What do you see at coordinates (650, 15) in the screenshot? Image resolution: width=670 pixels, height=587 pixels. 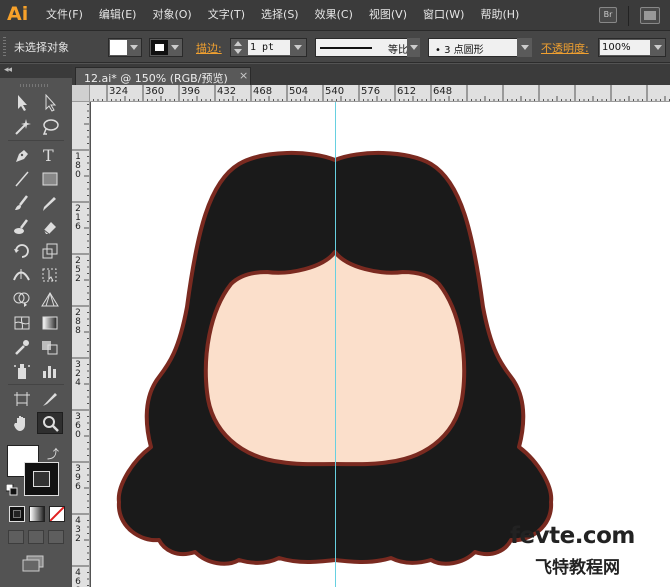 I see `arrange-documents-button` at bounding box center [650, 15].